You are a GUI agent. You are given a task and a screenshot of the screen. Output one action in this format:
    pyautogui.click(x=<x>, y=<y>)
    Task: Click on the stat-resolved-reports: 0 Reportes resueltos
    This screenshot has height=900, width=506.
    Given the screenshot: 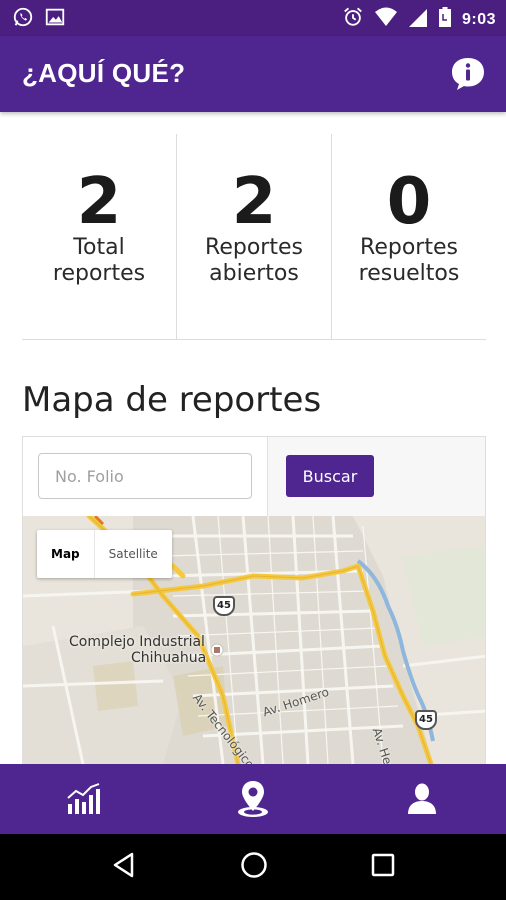 What is the action you would take?
    pyautogui.click(x=408, y=236)
    